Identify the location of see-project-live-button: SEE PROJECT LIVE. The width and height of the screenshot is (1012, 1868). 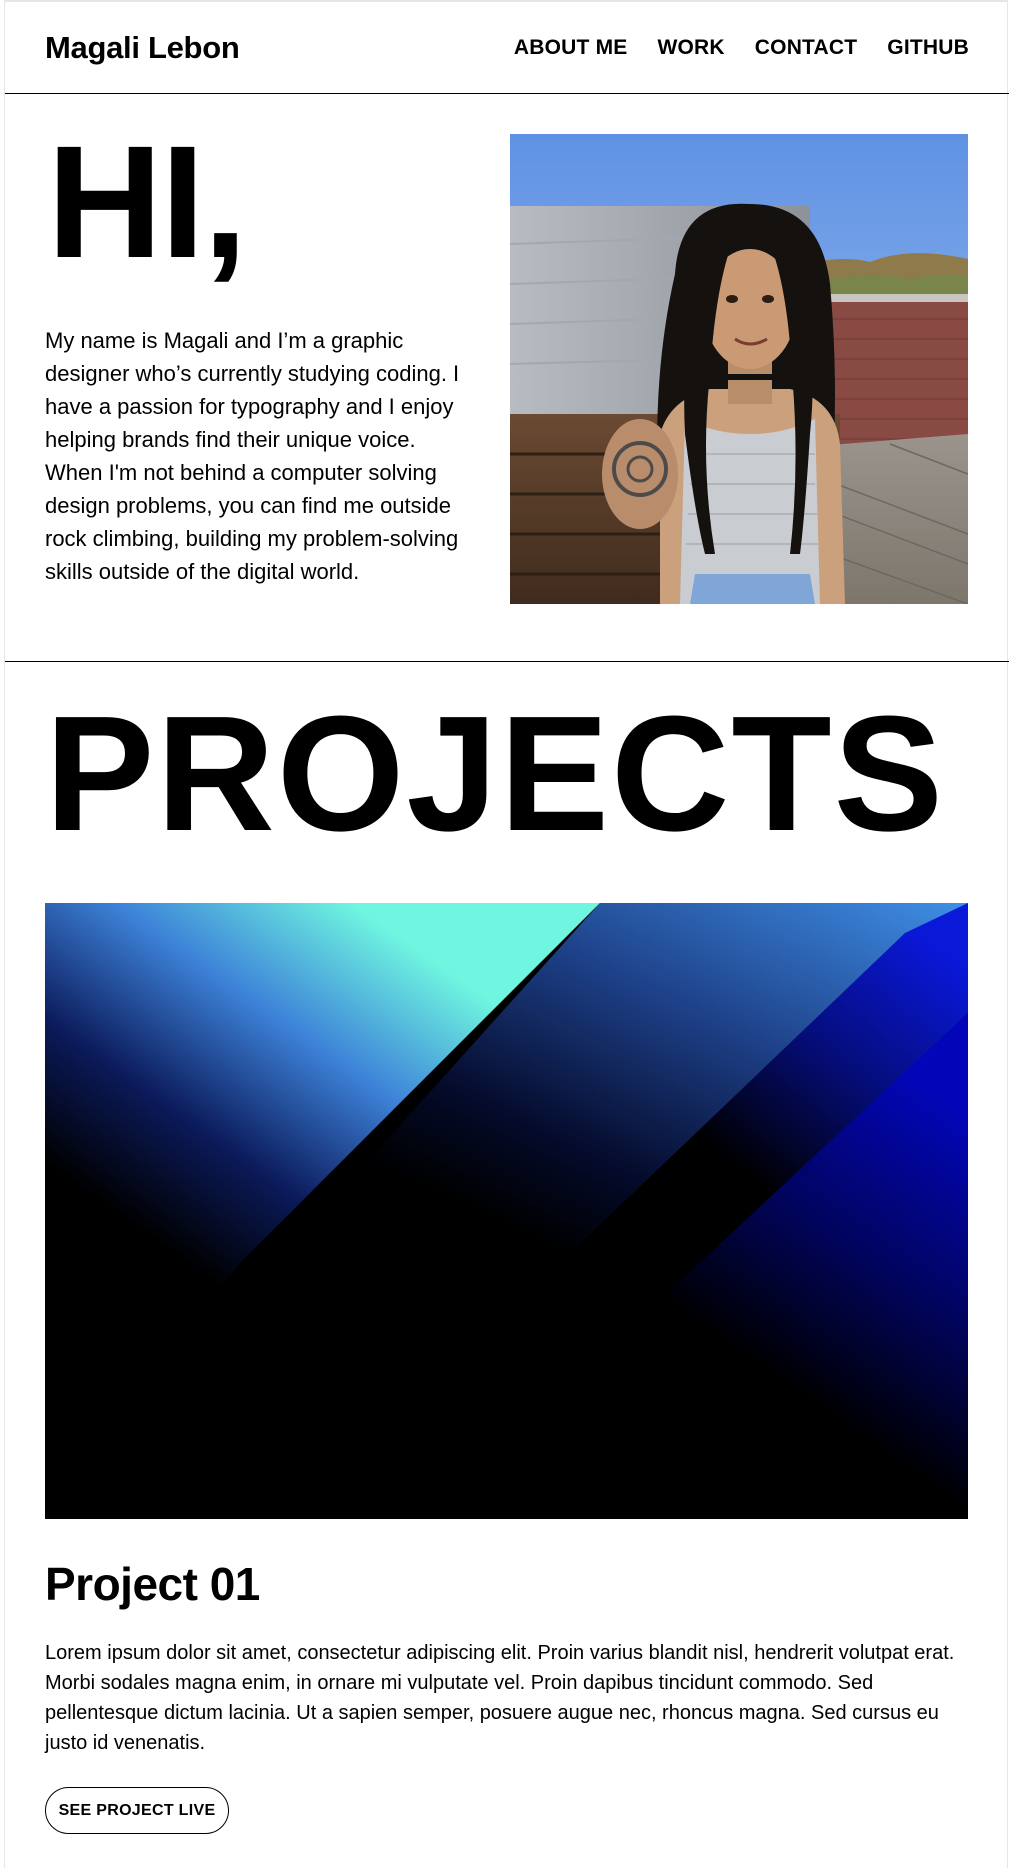
(137, 1810).